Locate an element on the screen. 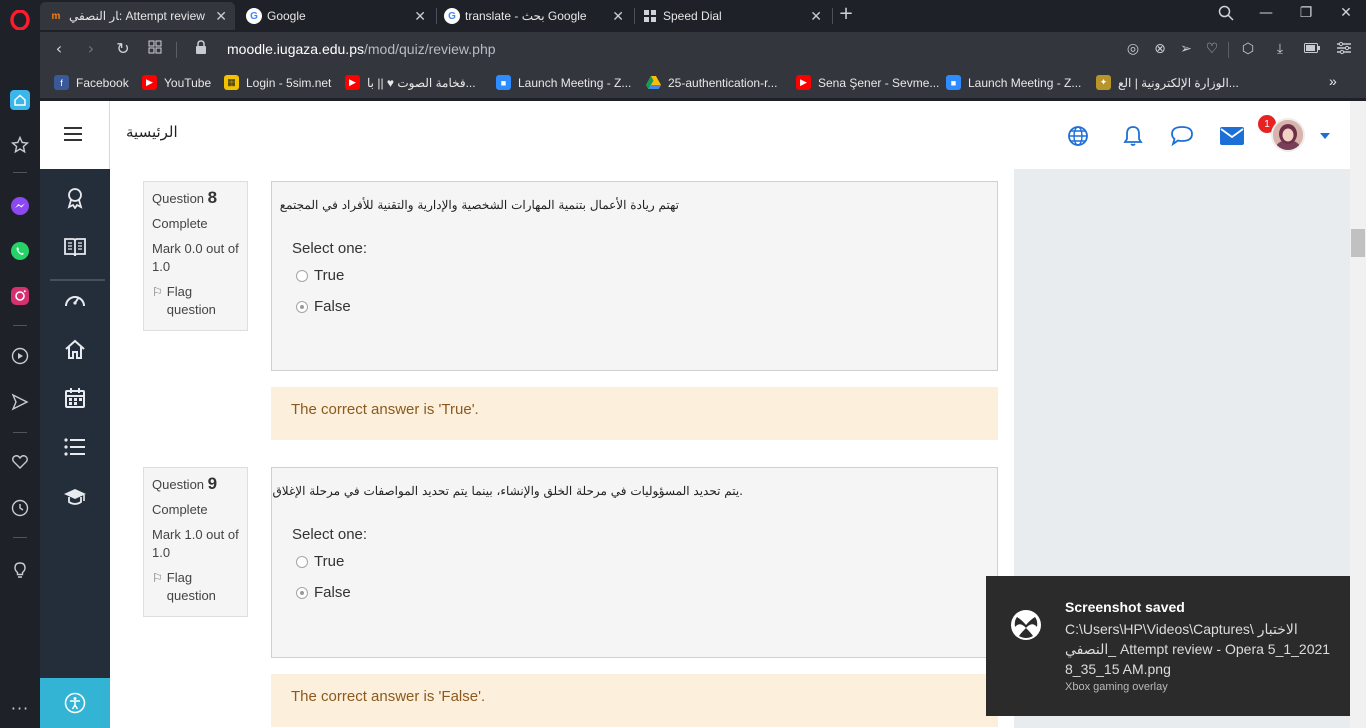 Image resolution: width=1366 pixels, height=728 pixels. notifications-bell-icon is located at coordinates (1133, 136).